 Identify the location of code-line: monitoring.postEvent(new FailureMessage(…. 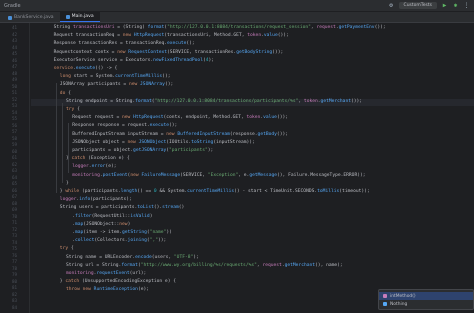
(218, 176).